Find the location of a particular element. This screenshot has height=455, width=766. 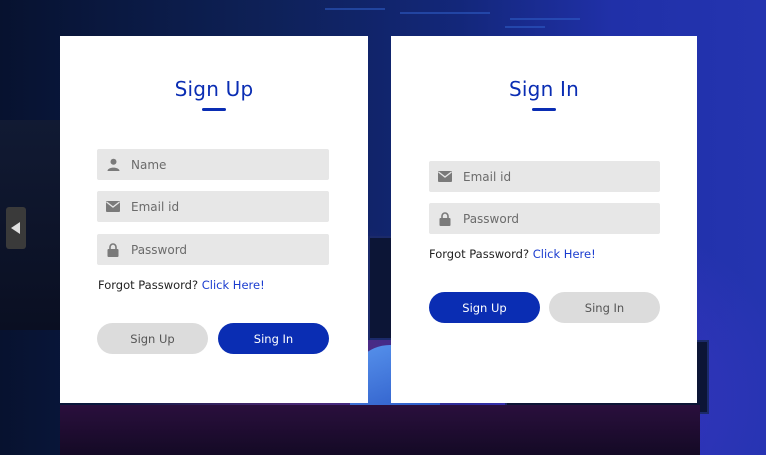

signup-forgot-text: Forgot Password? is located at coordinates (148, 285).